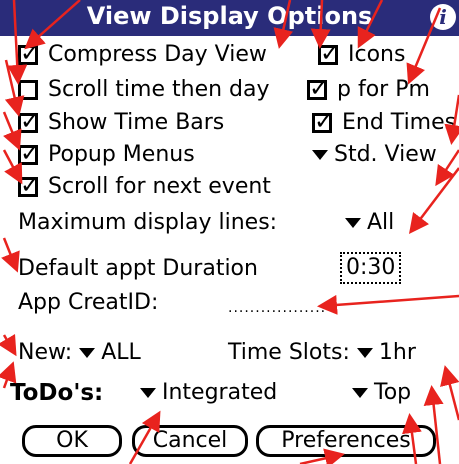  I want to click on scroll-for-next-event-checkbox: ✓, so click(29, 185).